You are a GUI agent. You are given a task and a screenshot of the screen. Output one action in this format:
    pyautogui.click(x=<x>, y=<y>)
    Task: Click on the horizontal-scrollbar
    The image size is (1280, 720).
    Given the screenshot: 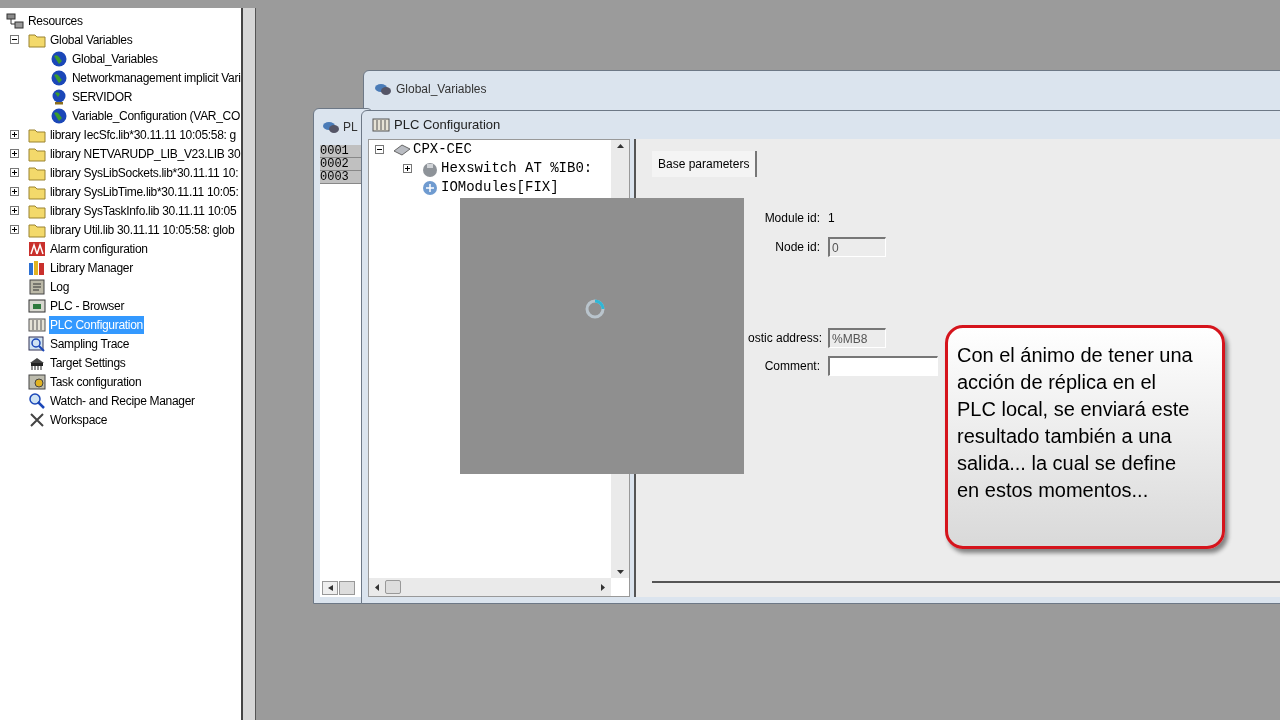 What is the action you would take?
    pyautogui.click(x=490, y=587)
    